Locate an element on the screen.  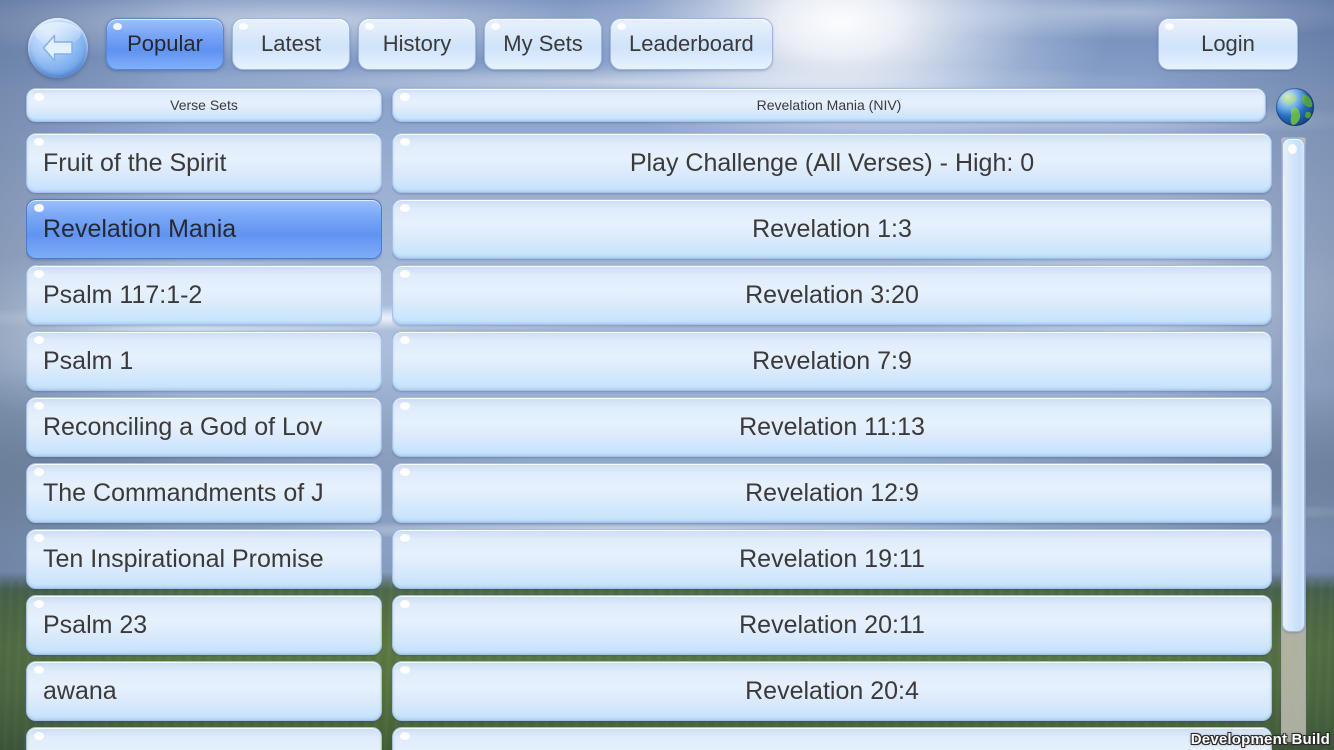
verse-label: Revelation 20:4 is located at coordinates (832, 690).